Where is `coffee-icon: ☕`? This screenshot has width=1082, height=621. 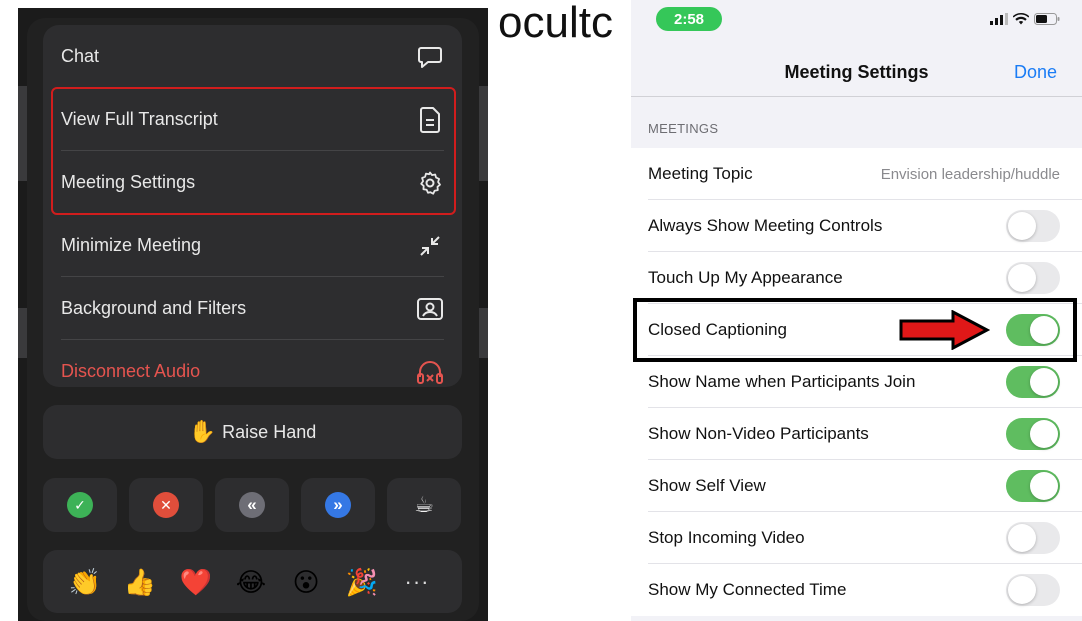
coffee-icon: ☕ is located at coordinates (424, 504).